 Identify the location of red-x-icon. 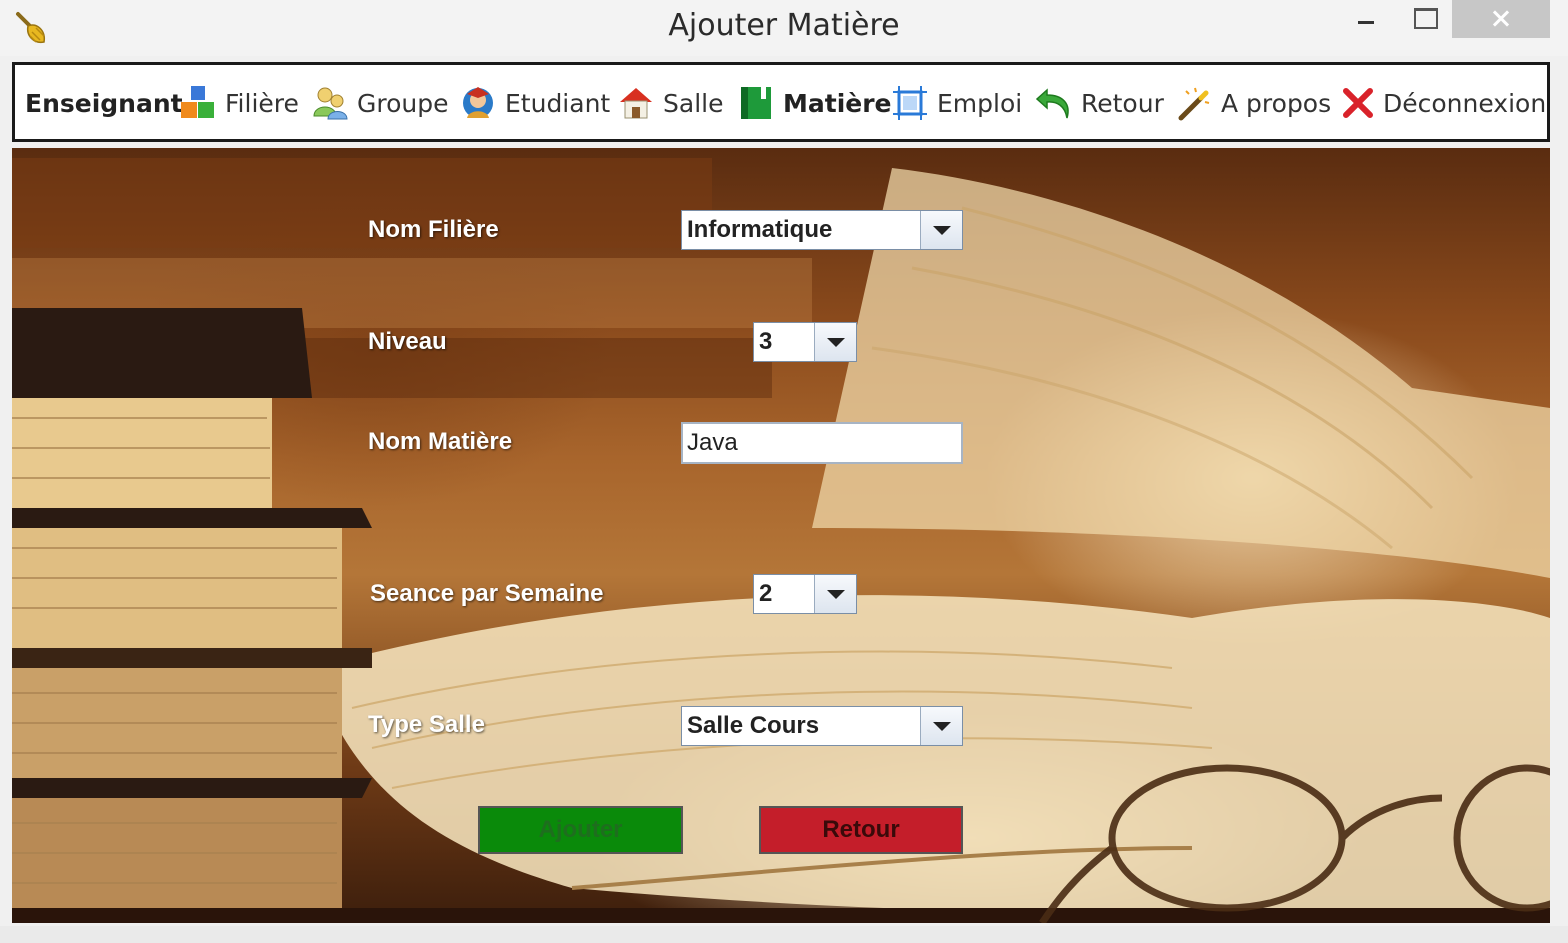
(1358, 103).